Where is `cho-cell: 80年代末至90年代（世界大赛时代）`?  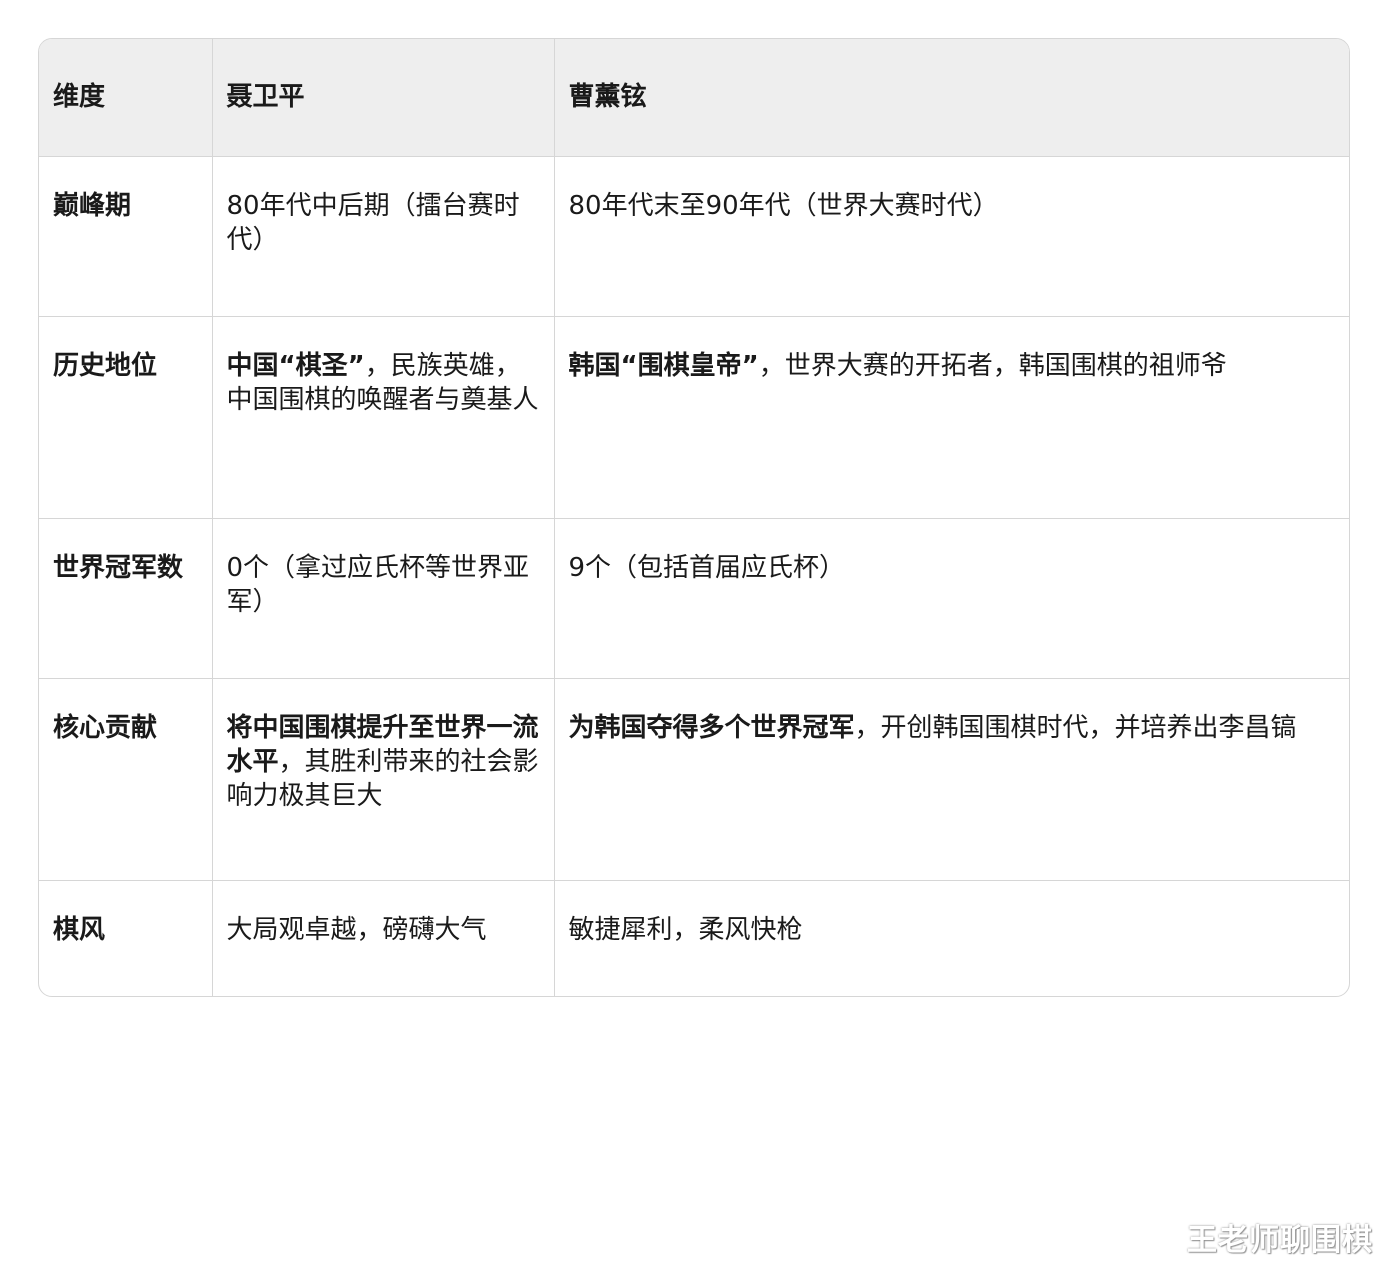 cho-cell: 80年代末至90年代（世界大赛时代） is located at coordinates (951, 236).